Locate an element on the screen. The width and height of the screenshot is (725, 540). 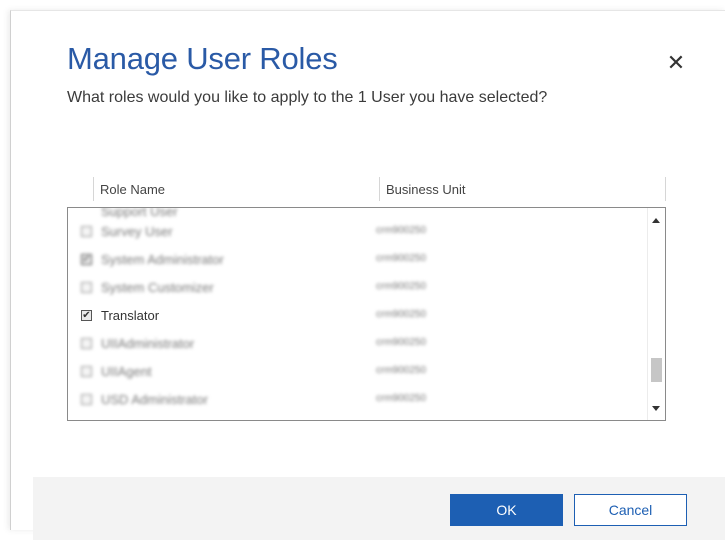
role-name: System Administrator is located at coordinates (162, 259).